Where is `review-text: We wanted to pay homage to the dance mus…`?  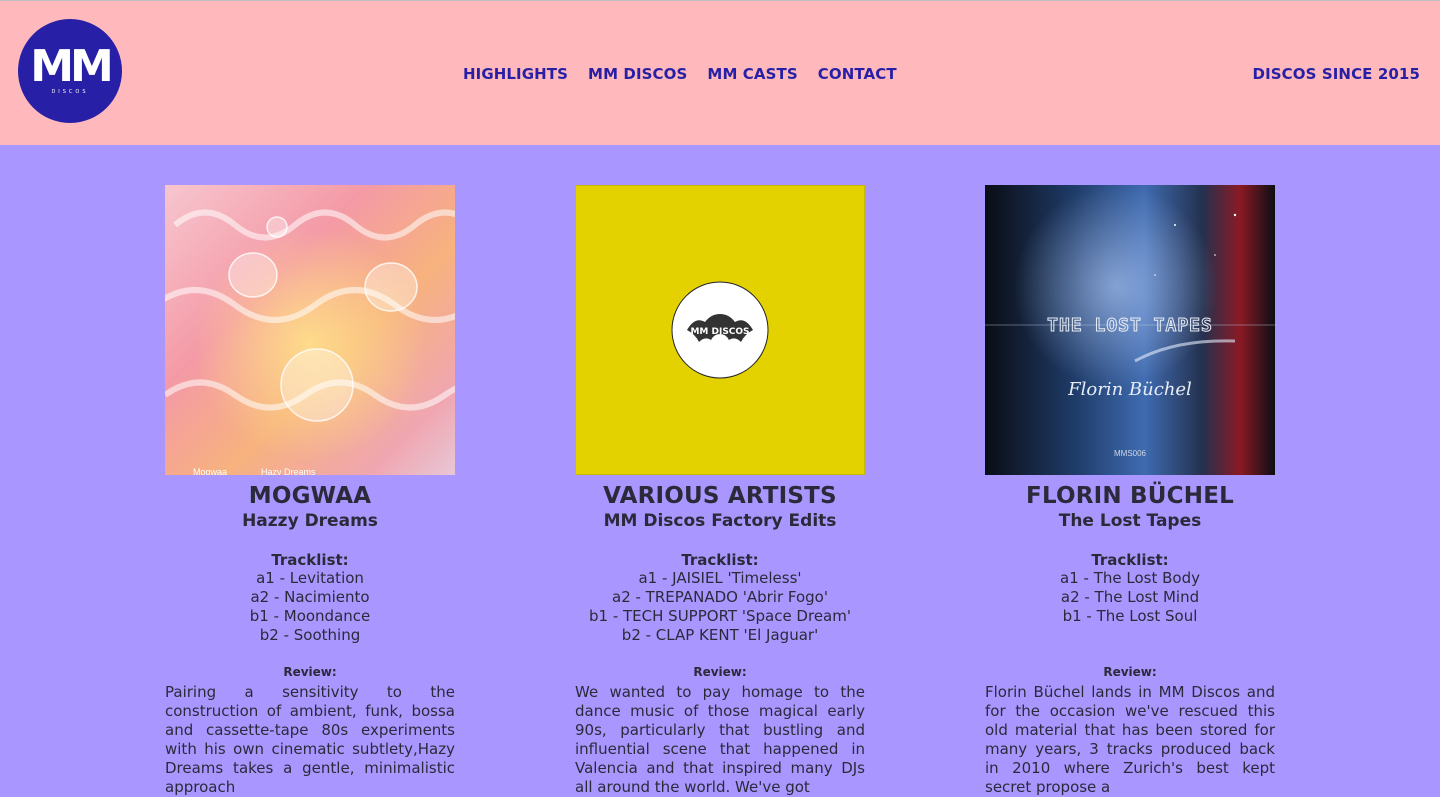 review-text: We wanted to pay homage to the dance mus… is located at coordinates (720, 739).